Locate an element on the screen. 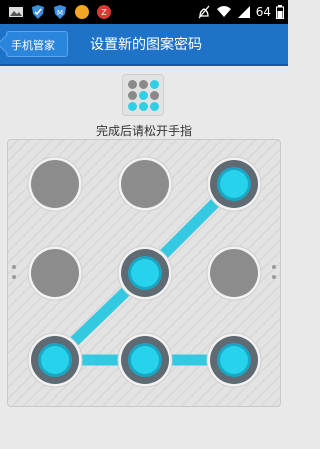 The image size is (320, 449). pattern-preview-icon is located at coordinates (143, 95).